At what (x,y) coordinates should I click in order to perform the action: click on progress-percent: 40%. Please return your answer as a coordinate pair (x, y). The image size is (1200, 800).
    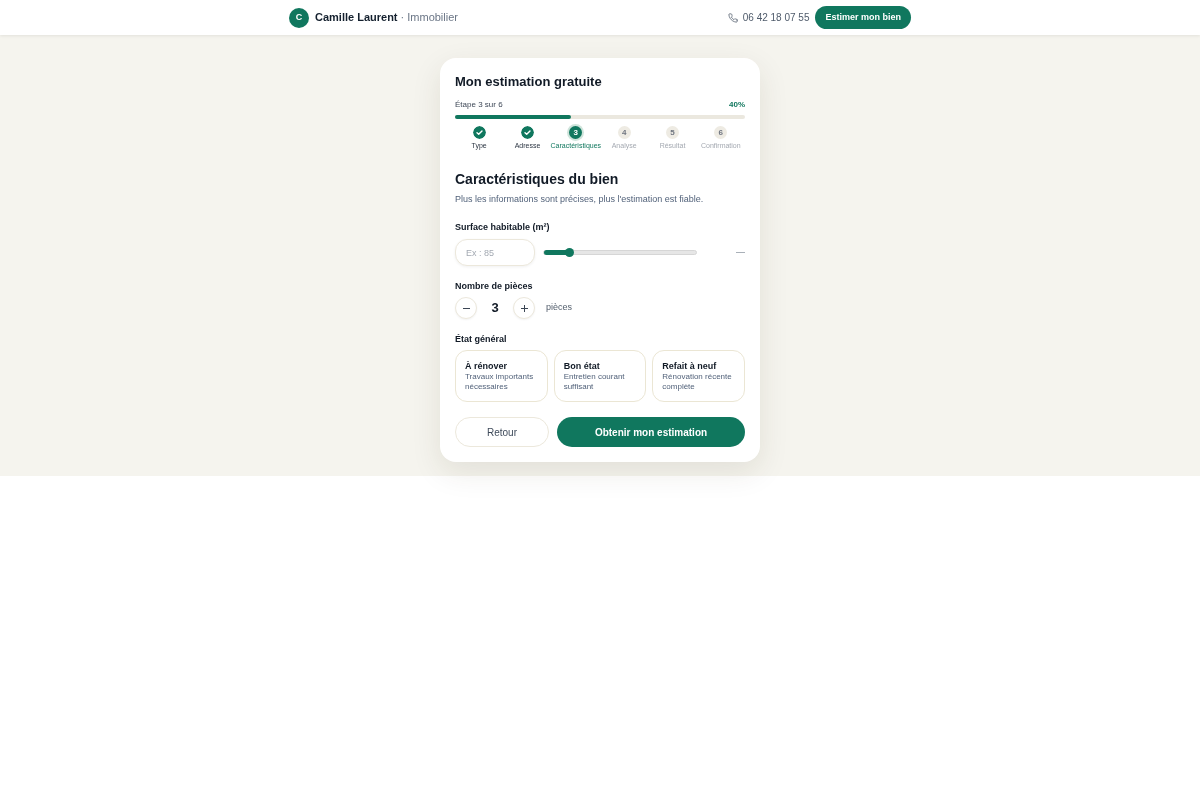
    Looking at the image, I should click on (737, 105).